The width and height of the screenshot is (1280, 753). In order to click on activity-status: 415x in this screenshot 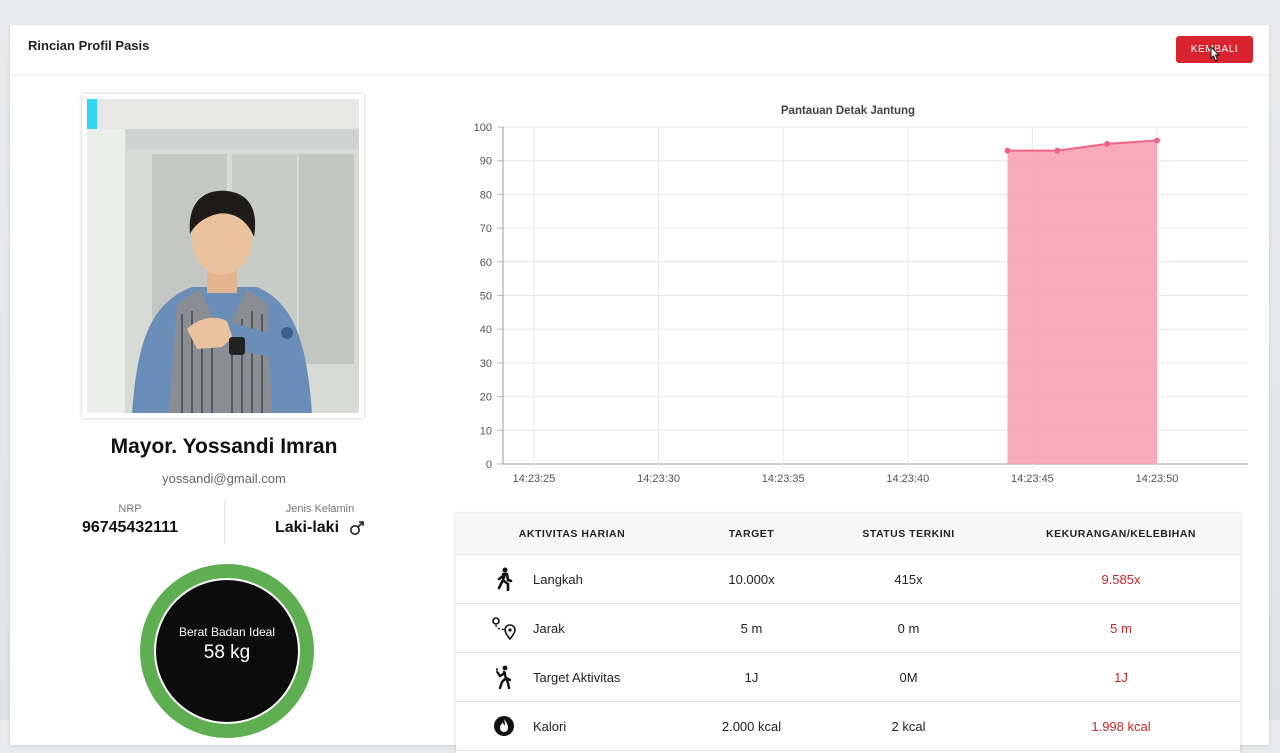, I will do `click(908, 579)`.